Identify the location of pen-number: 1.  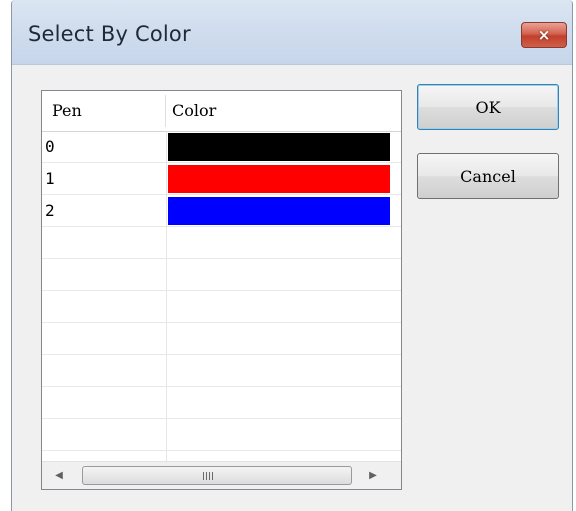
(50, 178).